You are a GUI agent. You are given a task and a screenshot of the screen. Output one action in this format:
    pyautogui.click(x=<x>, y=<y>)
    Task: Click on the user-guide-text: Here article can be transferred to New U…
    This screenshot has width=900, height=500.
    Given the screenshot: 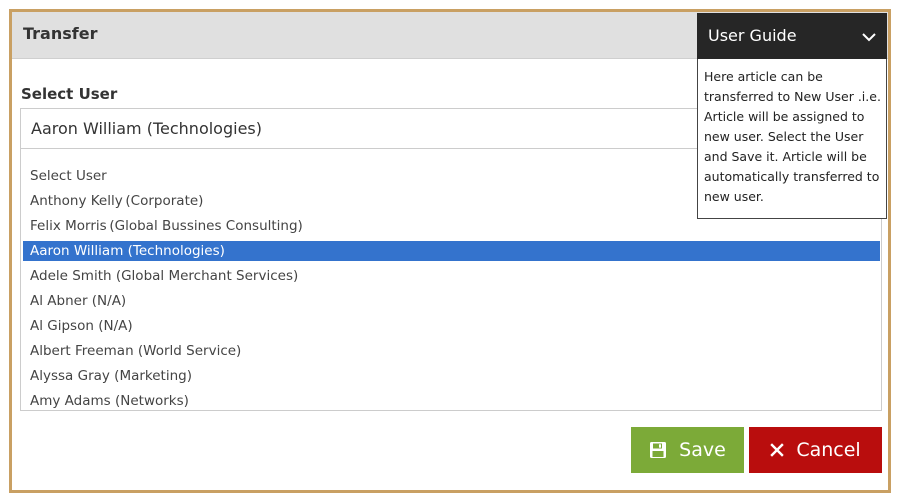 What is the action you would take?
    pyautogui.click(x=792, y=139)
    